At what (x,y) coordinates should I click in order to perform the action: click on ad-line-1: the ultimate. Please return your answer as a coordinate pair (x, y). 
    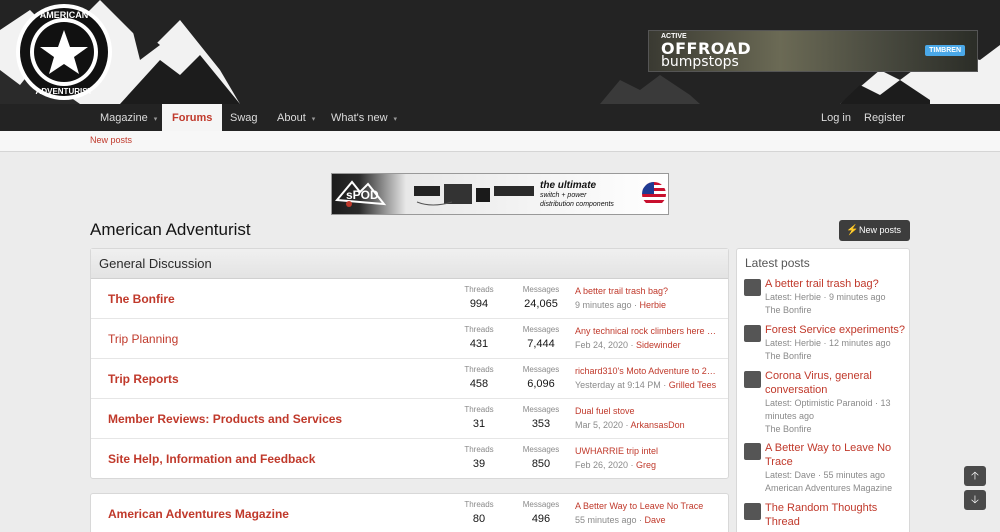
    Looking at the image, I should click on (568, 185).